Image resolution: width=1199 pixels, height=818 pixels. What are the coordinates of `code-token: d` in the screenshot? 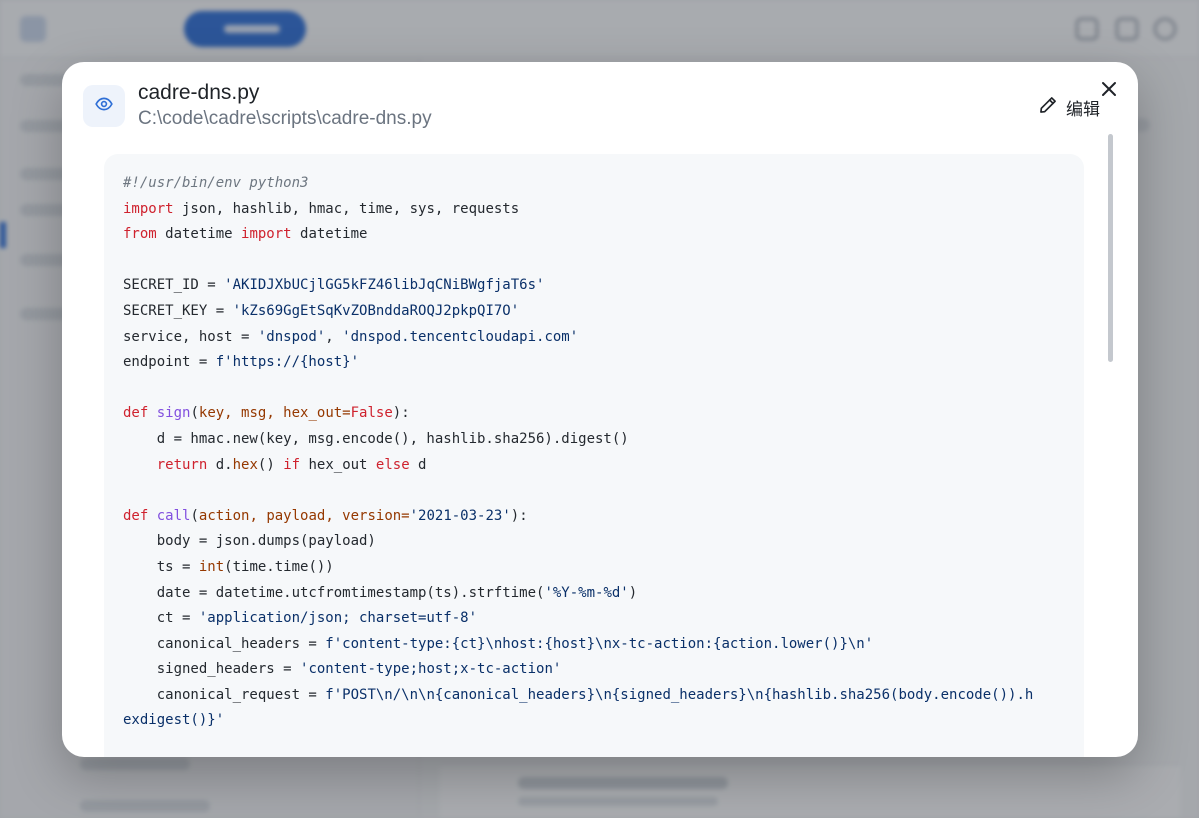 It's located at (418, 464).